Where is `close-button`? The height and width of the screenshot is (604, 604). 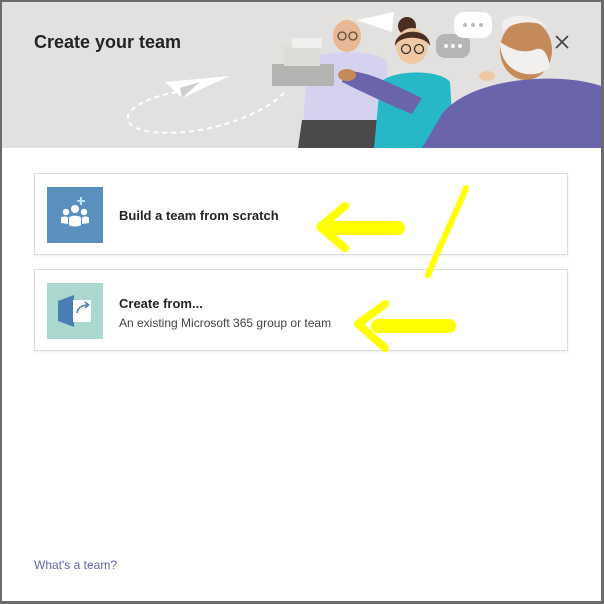
close-button is located at coordinates (562, 42).